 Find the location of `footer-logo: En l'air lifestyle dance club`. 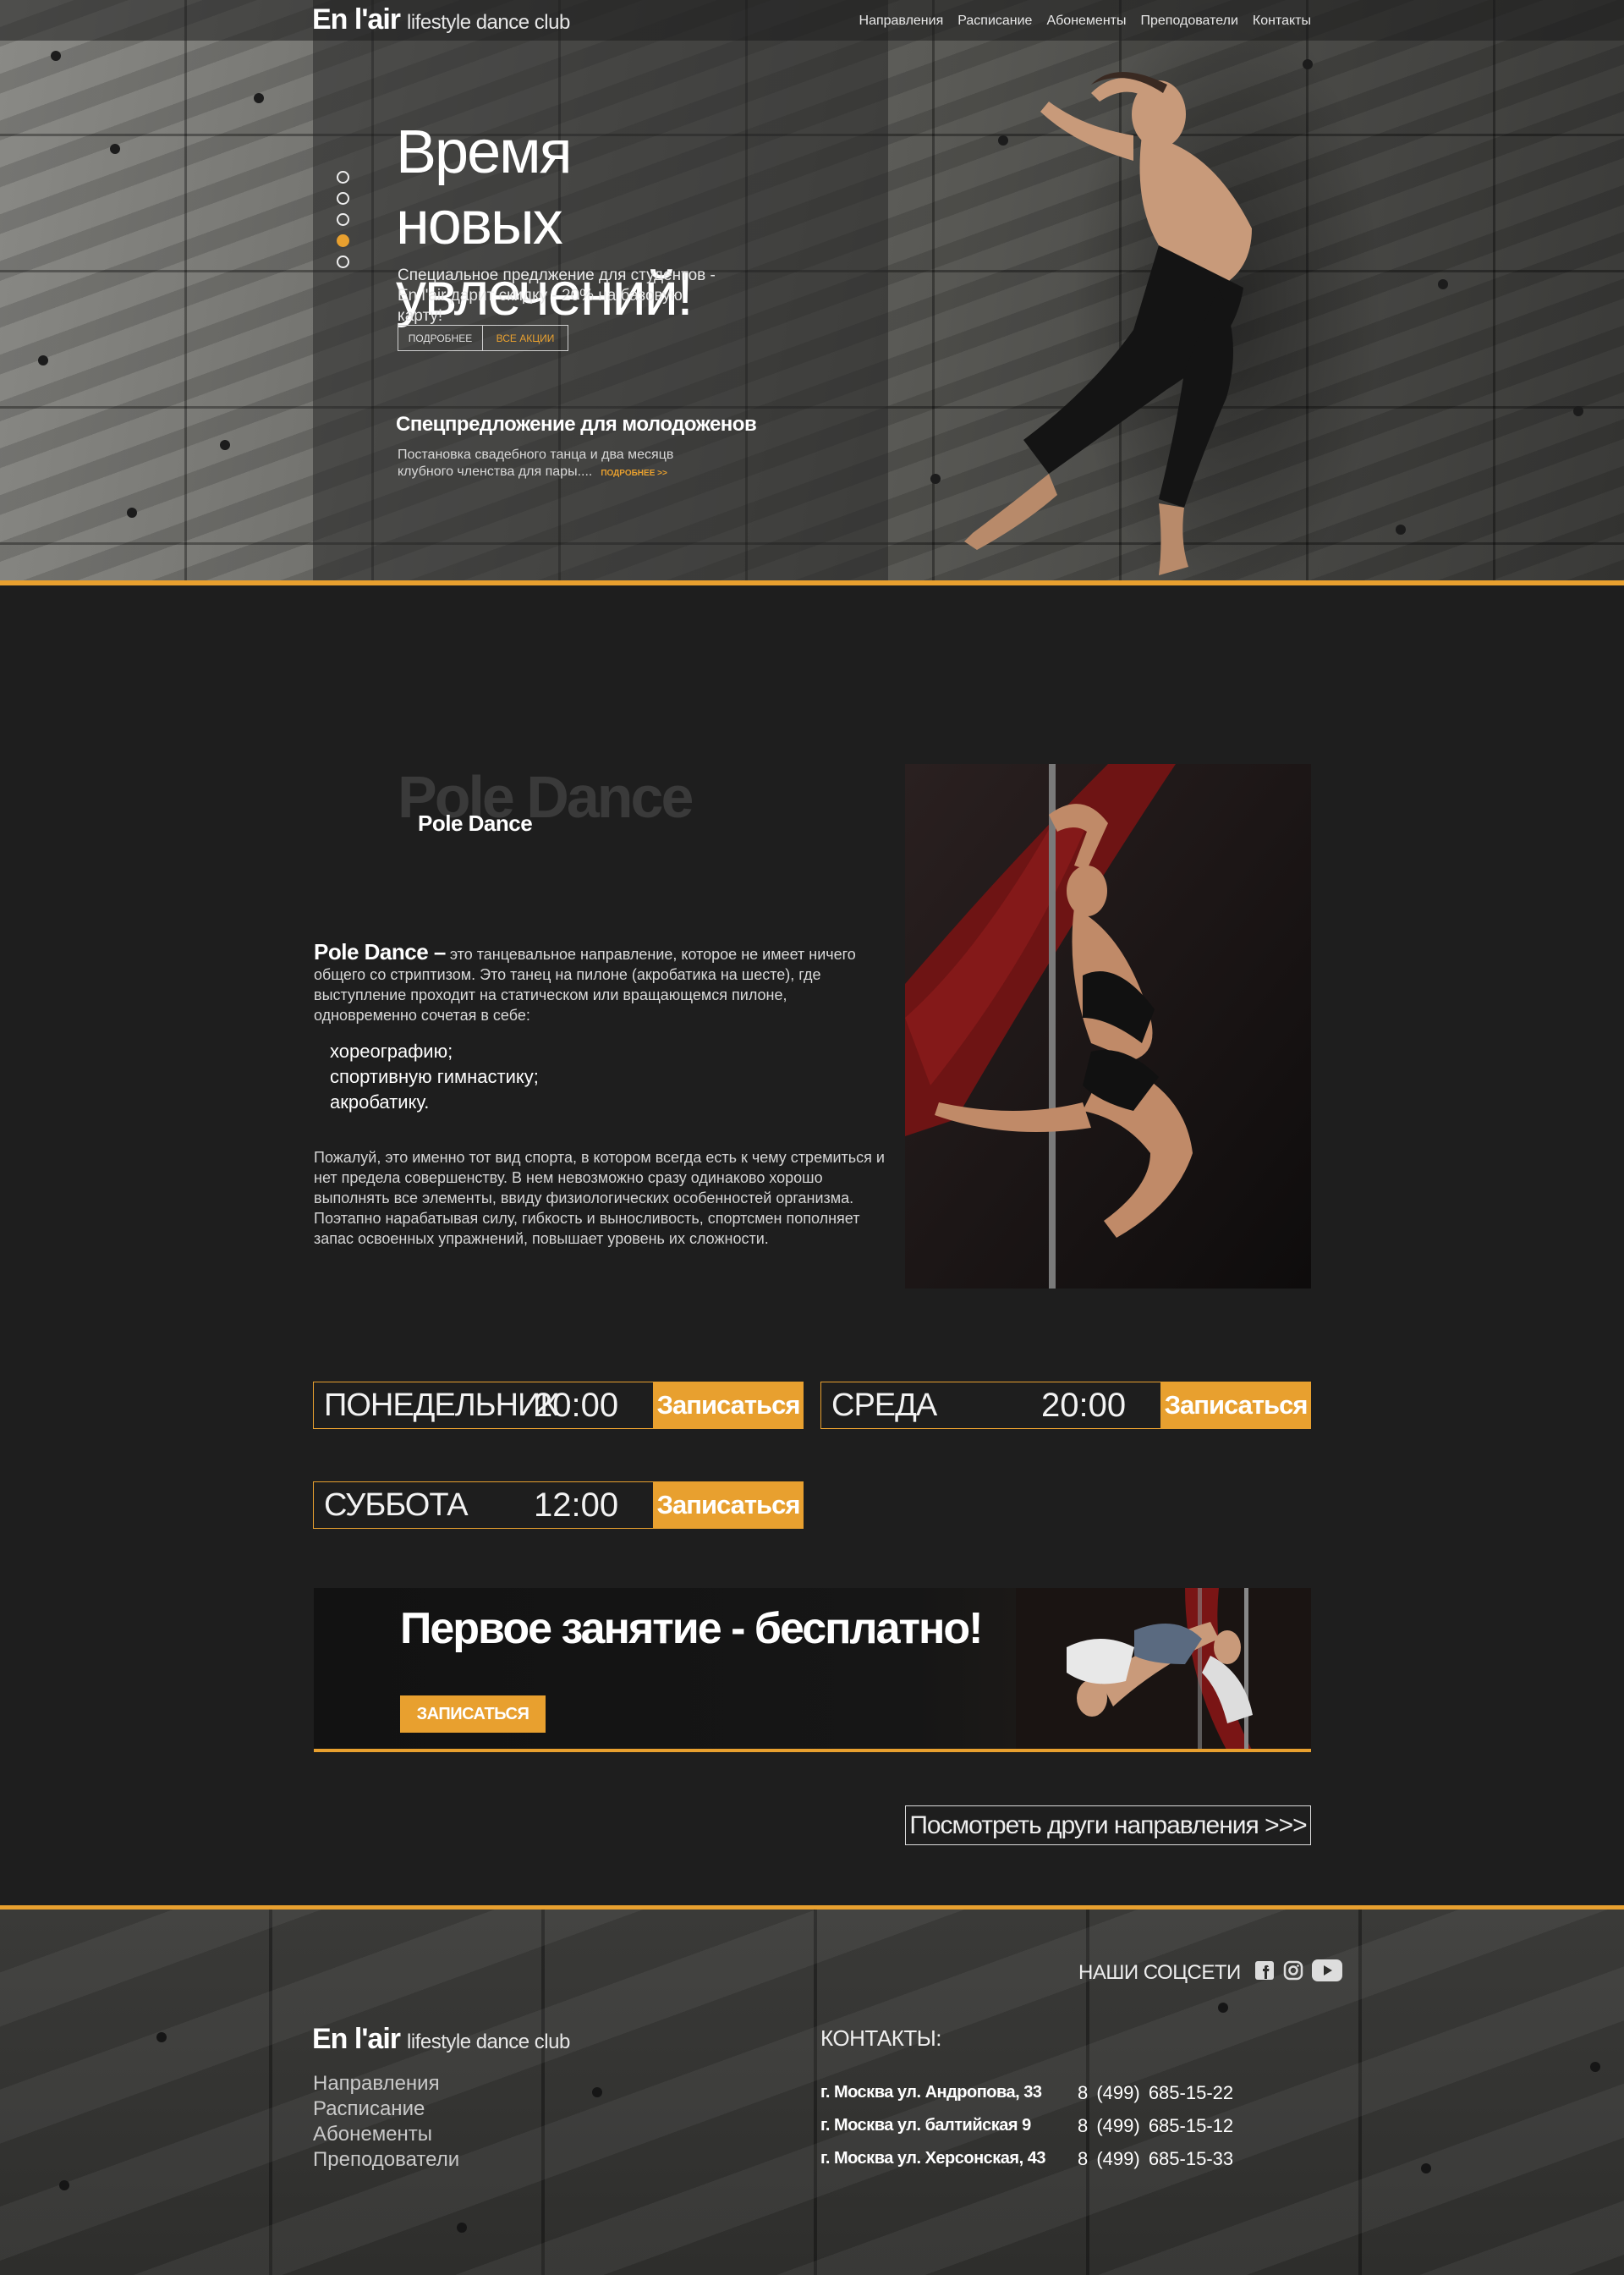

footer-logo: En l'air lifestyle dance club is located at coordinates (441, 2039).